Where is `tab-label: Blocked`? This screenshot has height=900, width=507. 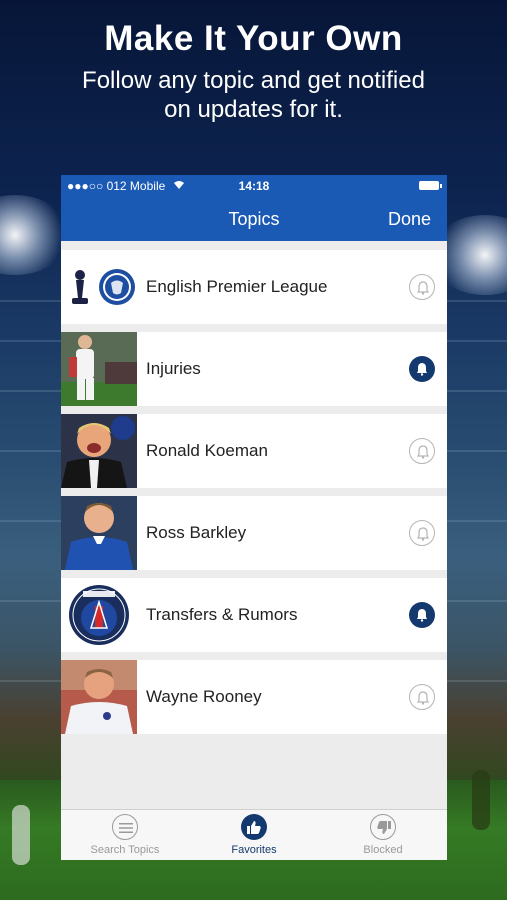
tab-label: Blocked is located at coordinates (383, 850).